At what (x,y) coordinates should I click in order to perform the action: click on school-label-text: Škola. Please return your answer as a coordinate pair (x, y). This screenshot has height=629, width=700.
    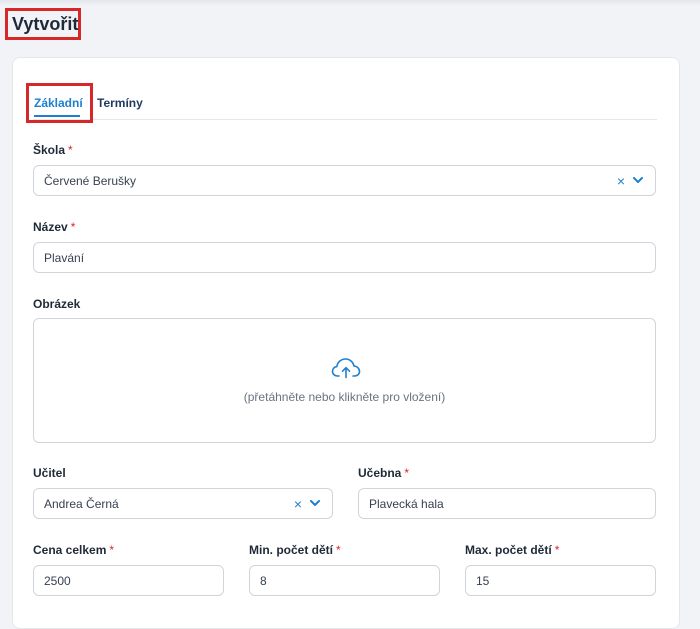
    Looking at the image, I should click on (49, 150).